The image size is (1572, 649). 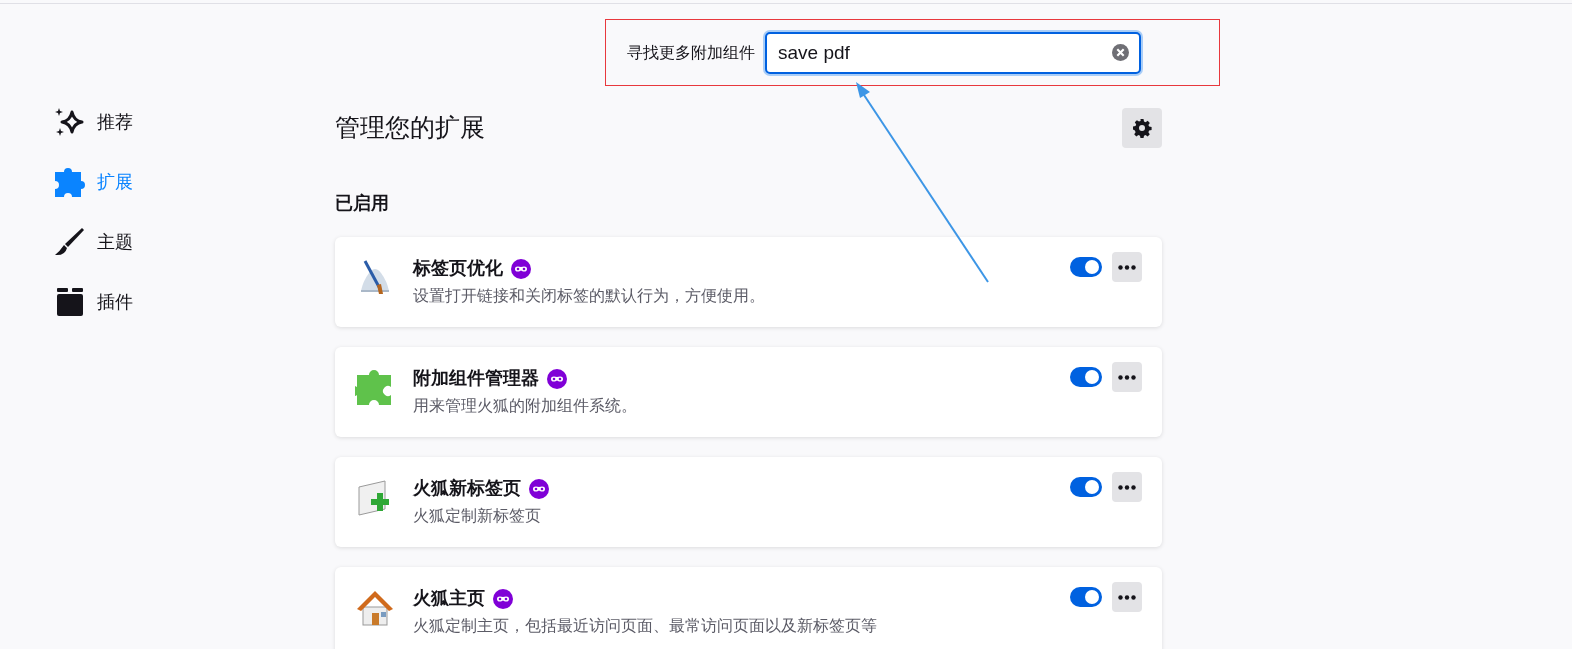 I want to click on extension-name: 火狐新标签页, so click(x=467, y=488).